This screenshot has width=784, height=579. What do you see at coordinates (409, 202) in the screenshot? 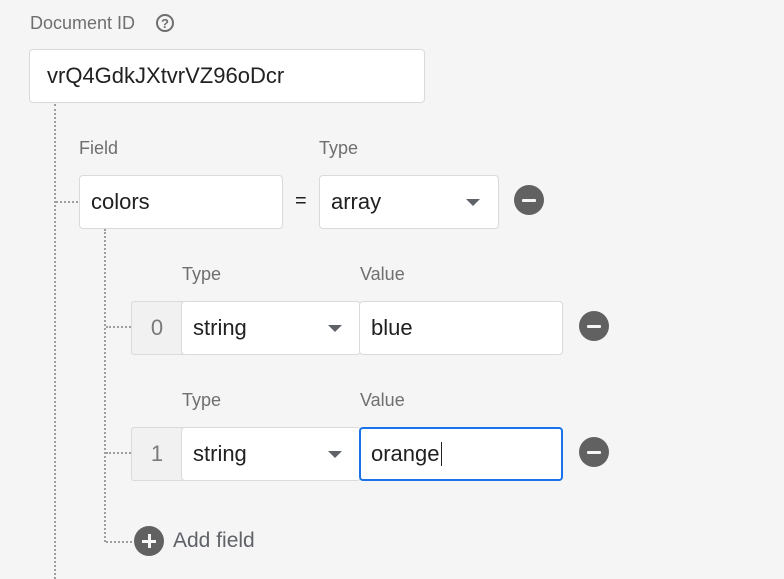
I see `field-type-select: array` at bounding box center [409, 202].